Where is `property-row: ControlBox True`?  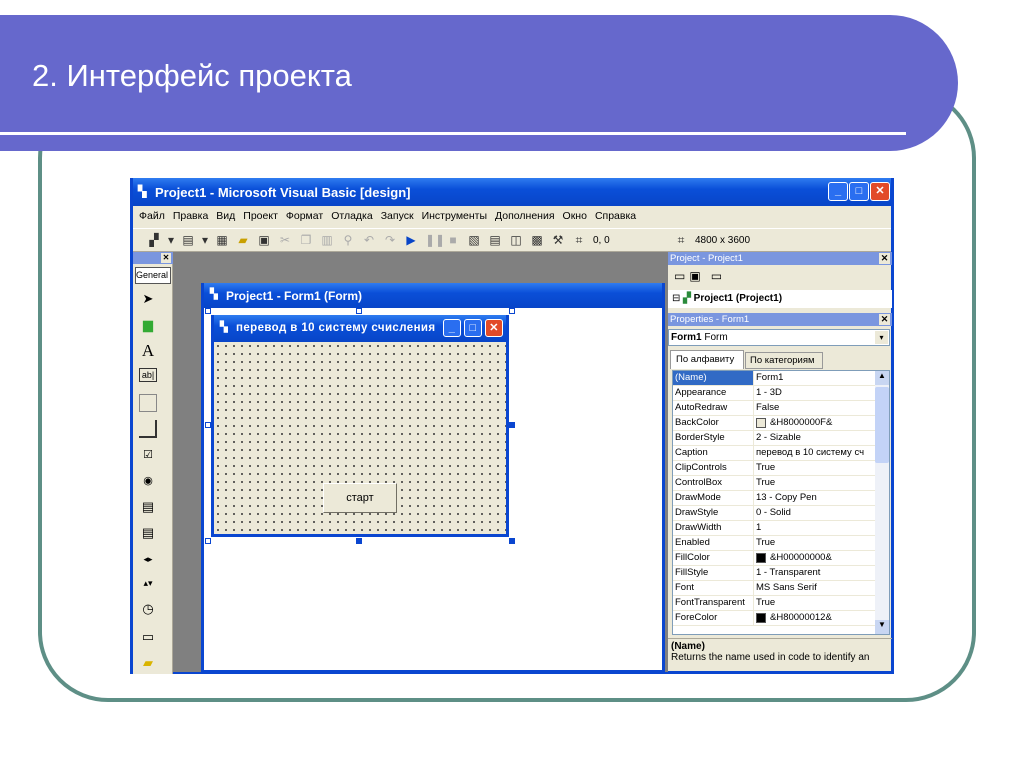 property-row: ControlBox True is located at coordinates (774, 483).